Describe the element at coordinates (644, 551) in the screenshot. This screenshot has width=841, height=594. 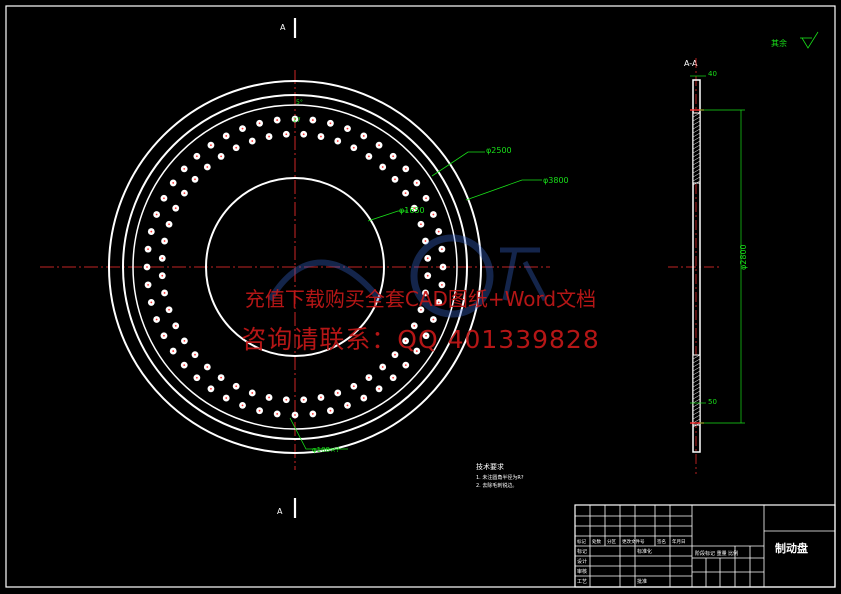
I see `tb-standardization: 标准化` at that location.